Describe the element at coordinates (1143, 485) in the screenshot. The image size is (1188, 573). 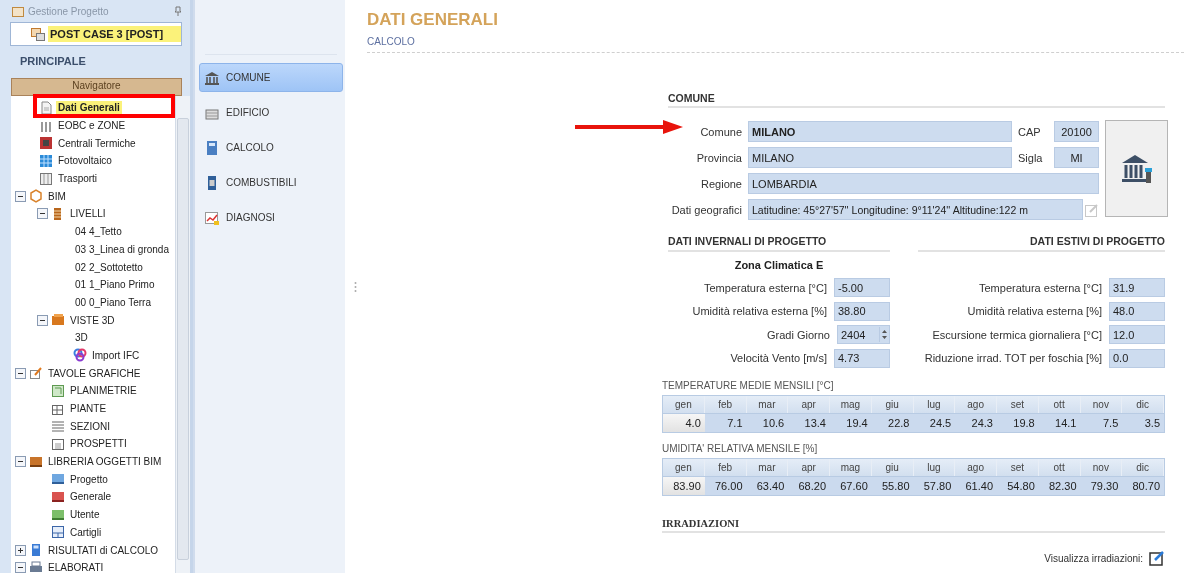
I see `table-cell: 80.70` at that location.